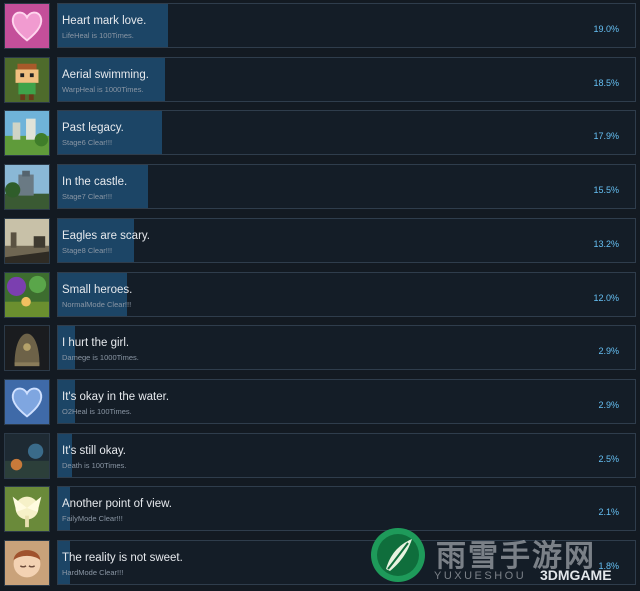 Image resolution: width=640 pixels, height=591 pixels. I want to click on fairy-icon, so click(27, 509).